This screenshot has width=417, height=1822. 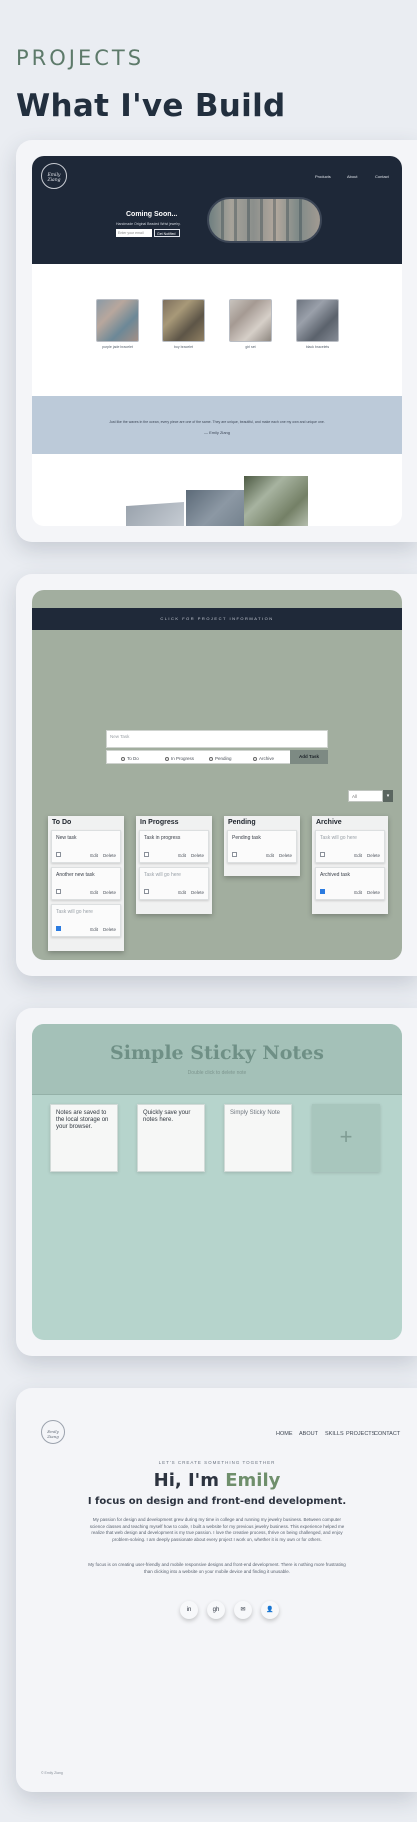 I want to click on section-kicker: PROJECTS, so click(x=80, y=58).